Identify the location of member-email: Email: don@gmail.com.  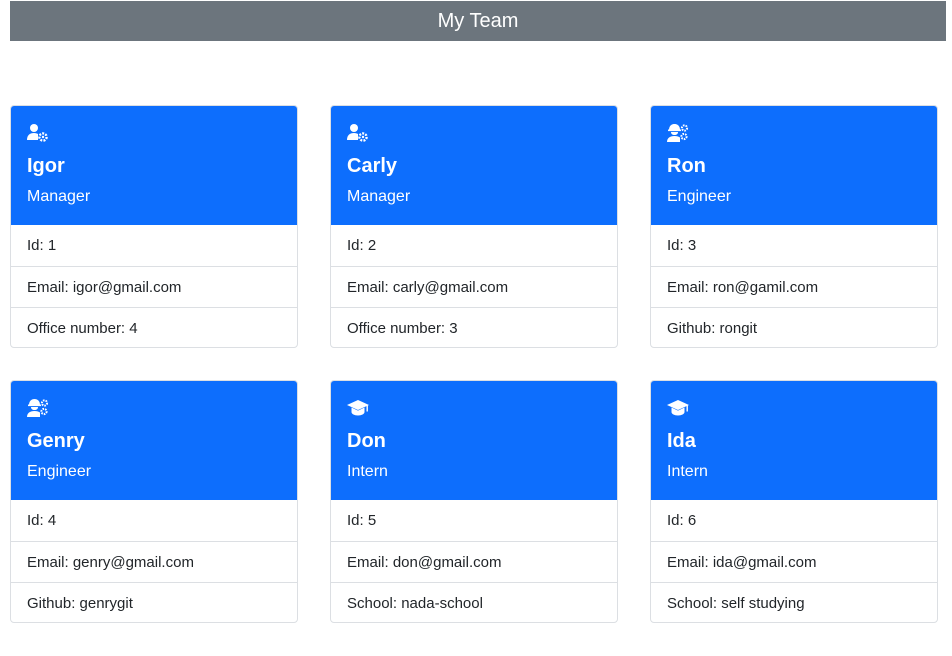
(474, 561).